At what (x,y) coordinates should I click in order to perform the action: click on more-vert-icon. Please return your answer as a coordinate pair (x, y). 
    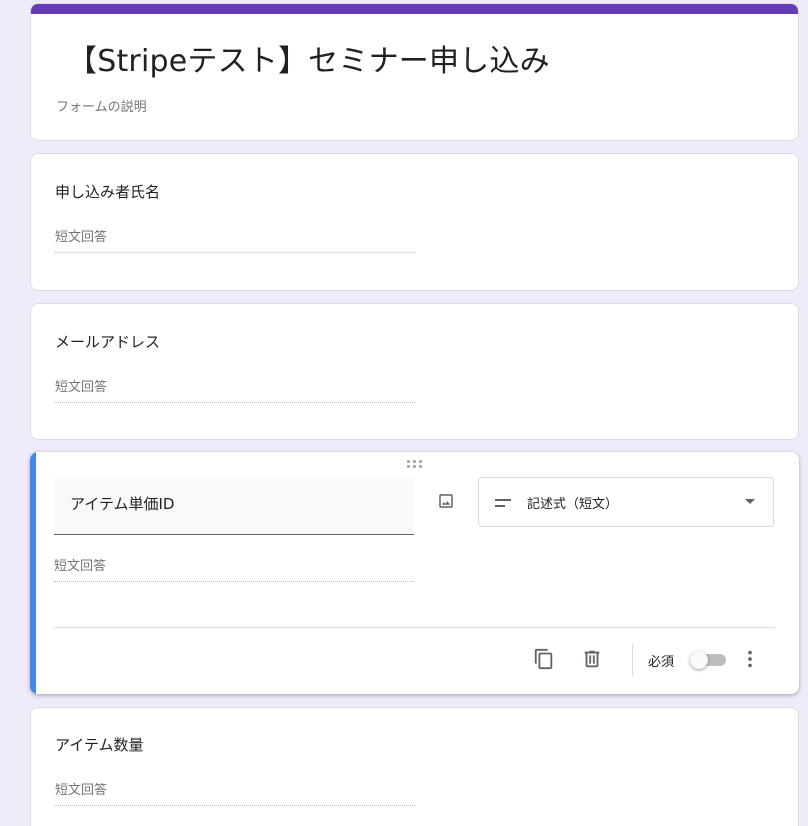
    Looking at the image, I should click on (750, 659).